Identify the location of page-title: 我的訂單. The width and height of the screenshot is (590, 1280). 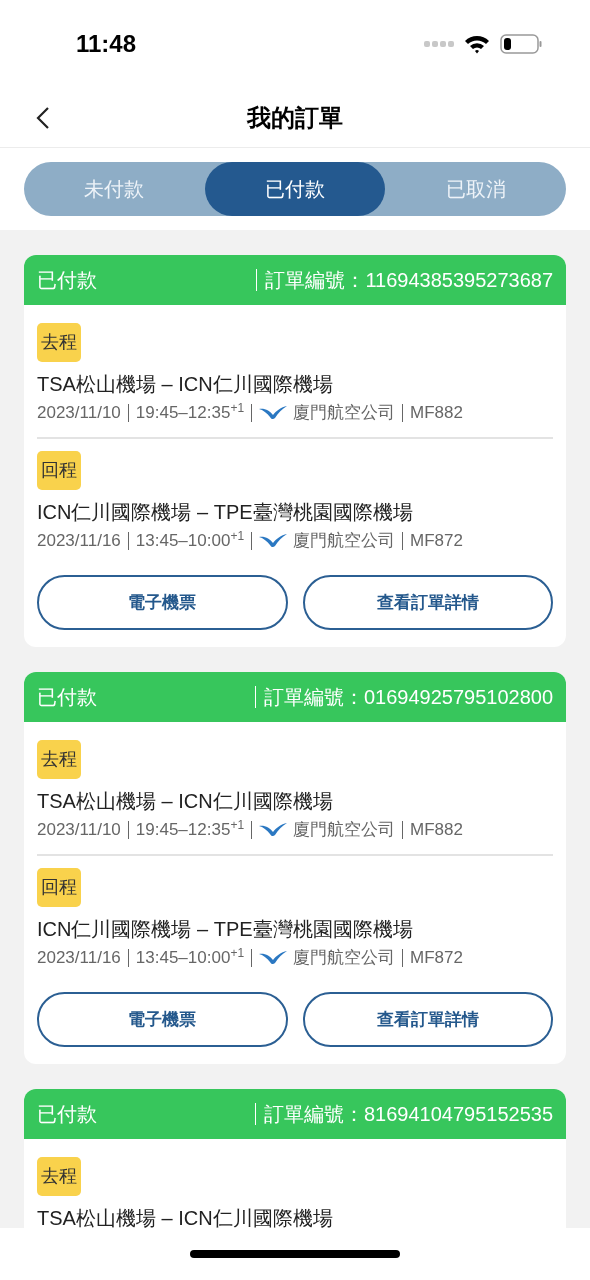
(295, 117).